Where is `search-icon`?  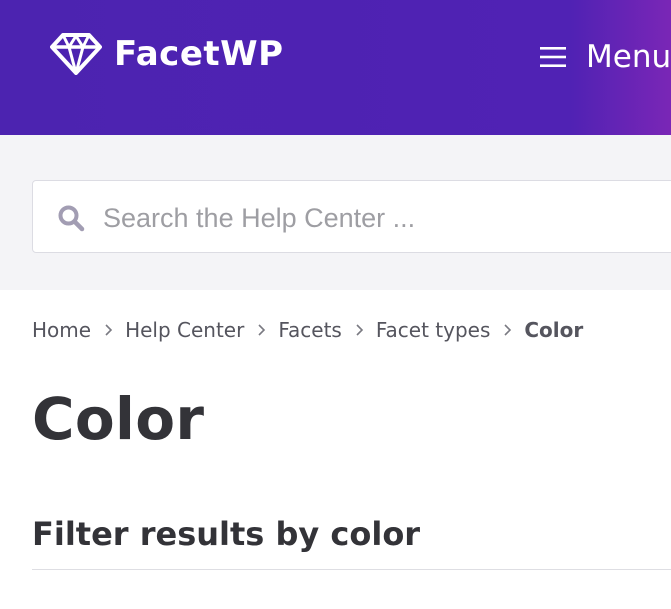
search-icon is located at coordinates (71, 218).